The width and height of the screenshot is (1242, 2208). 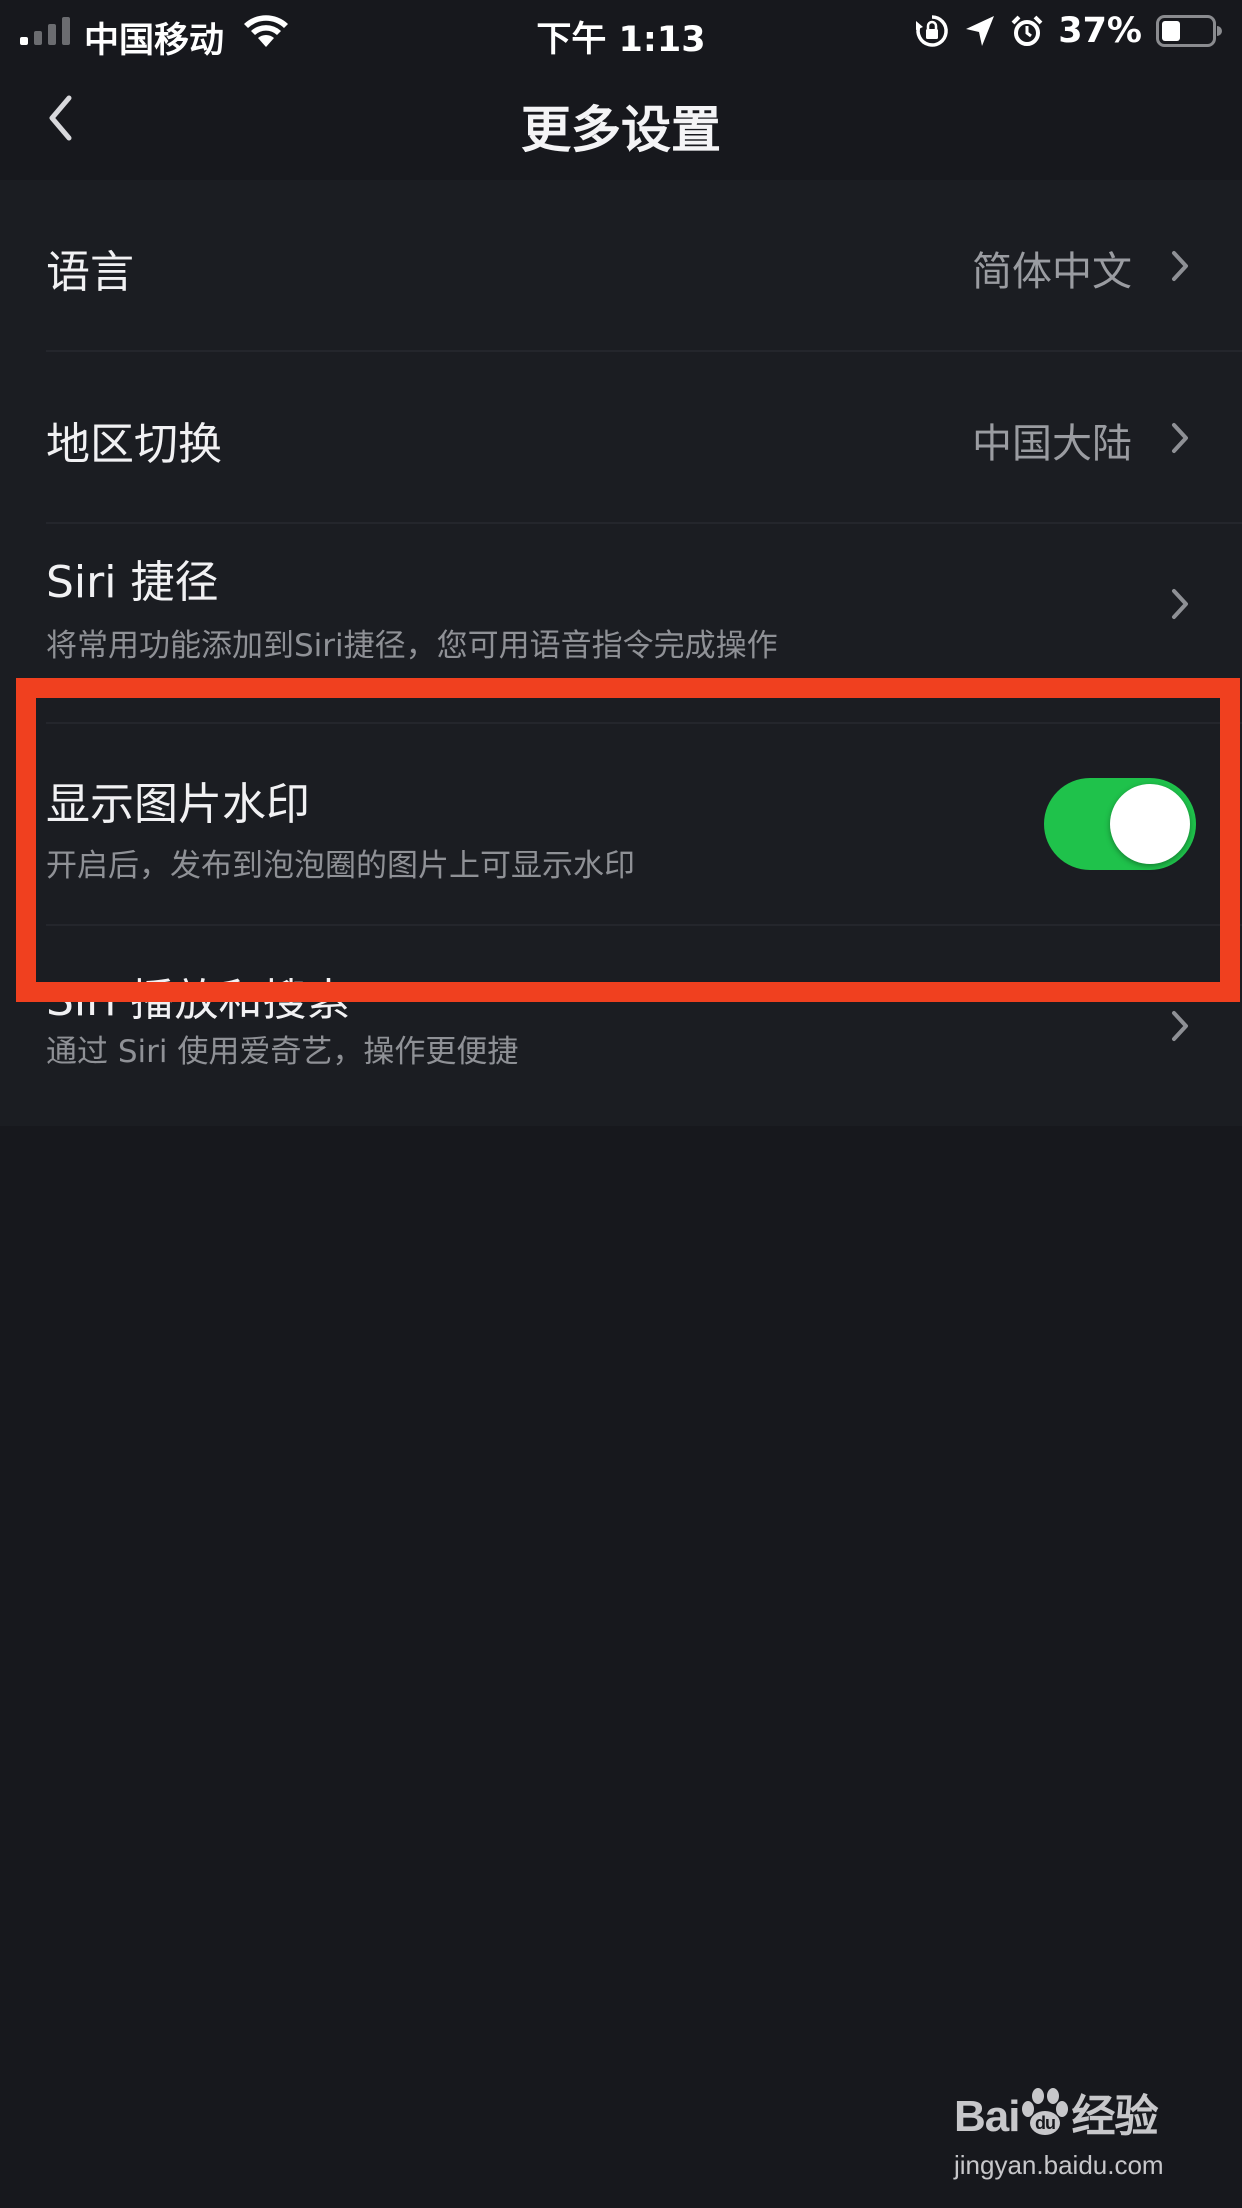 I want to click on setting-label: 显示图片水印, so click(x=178, y=804).